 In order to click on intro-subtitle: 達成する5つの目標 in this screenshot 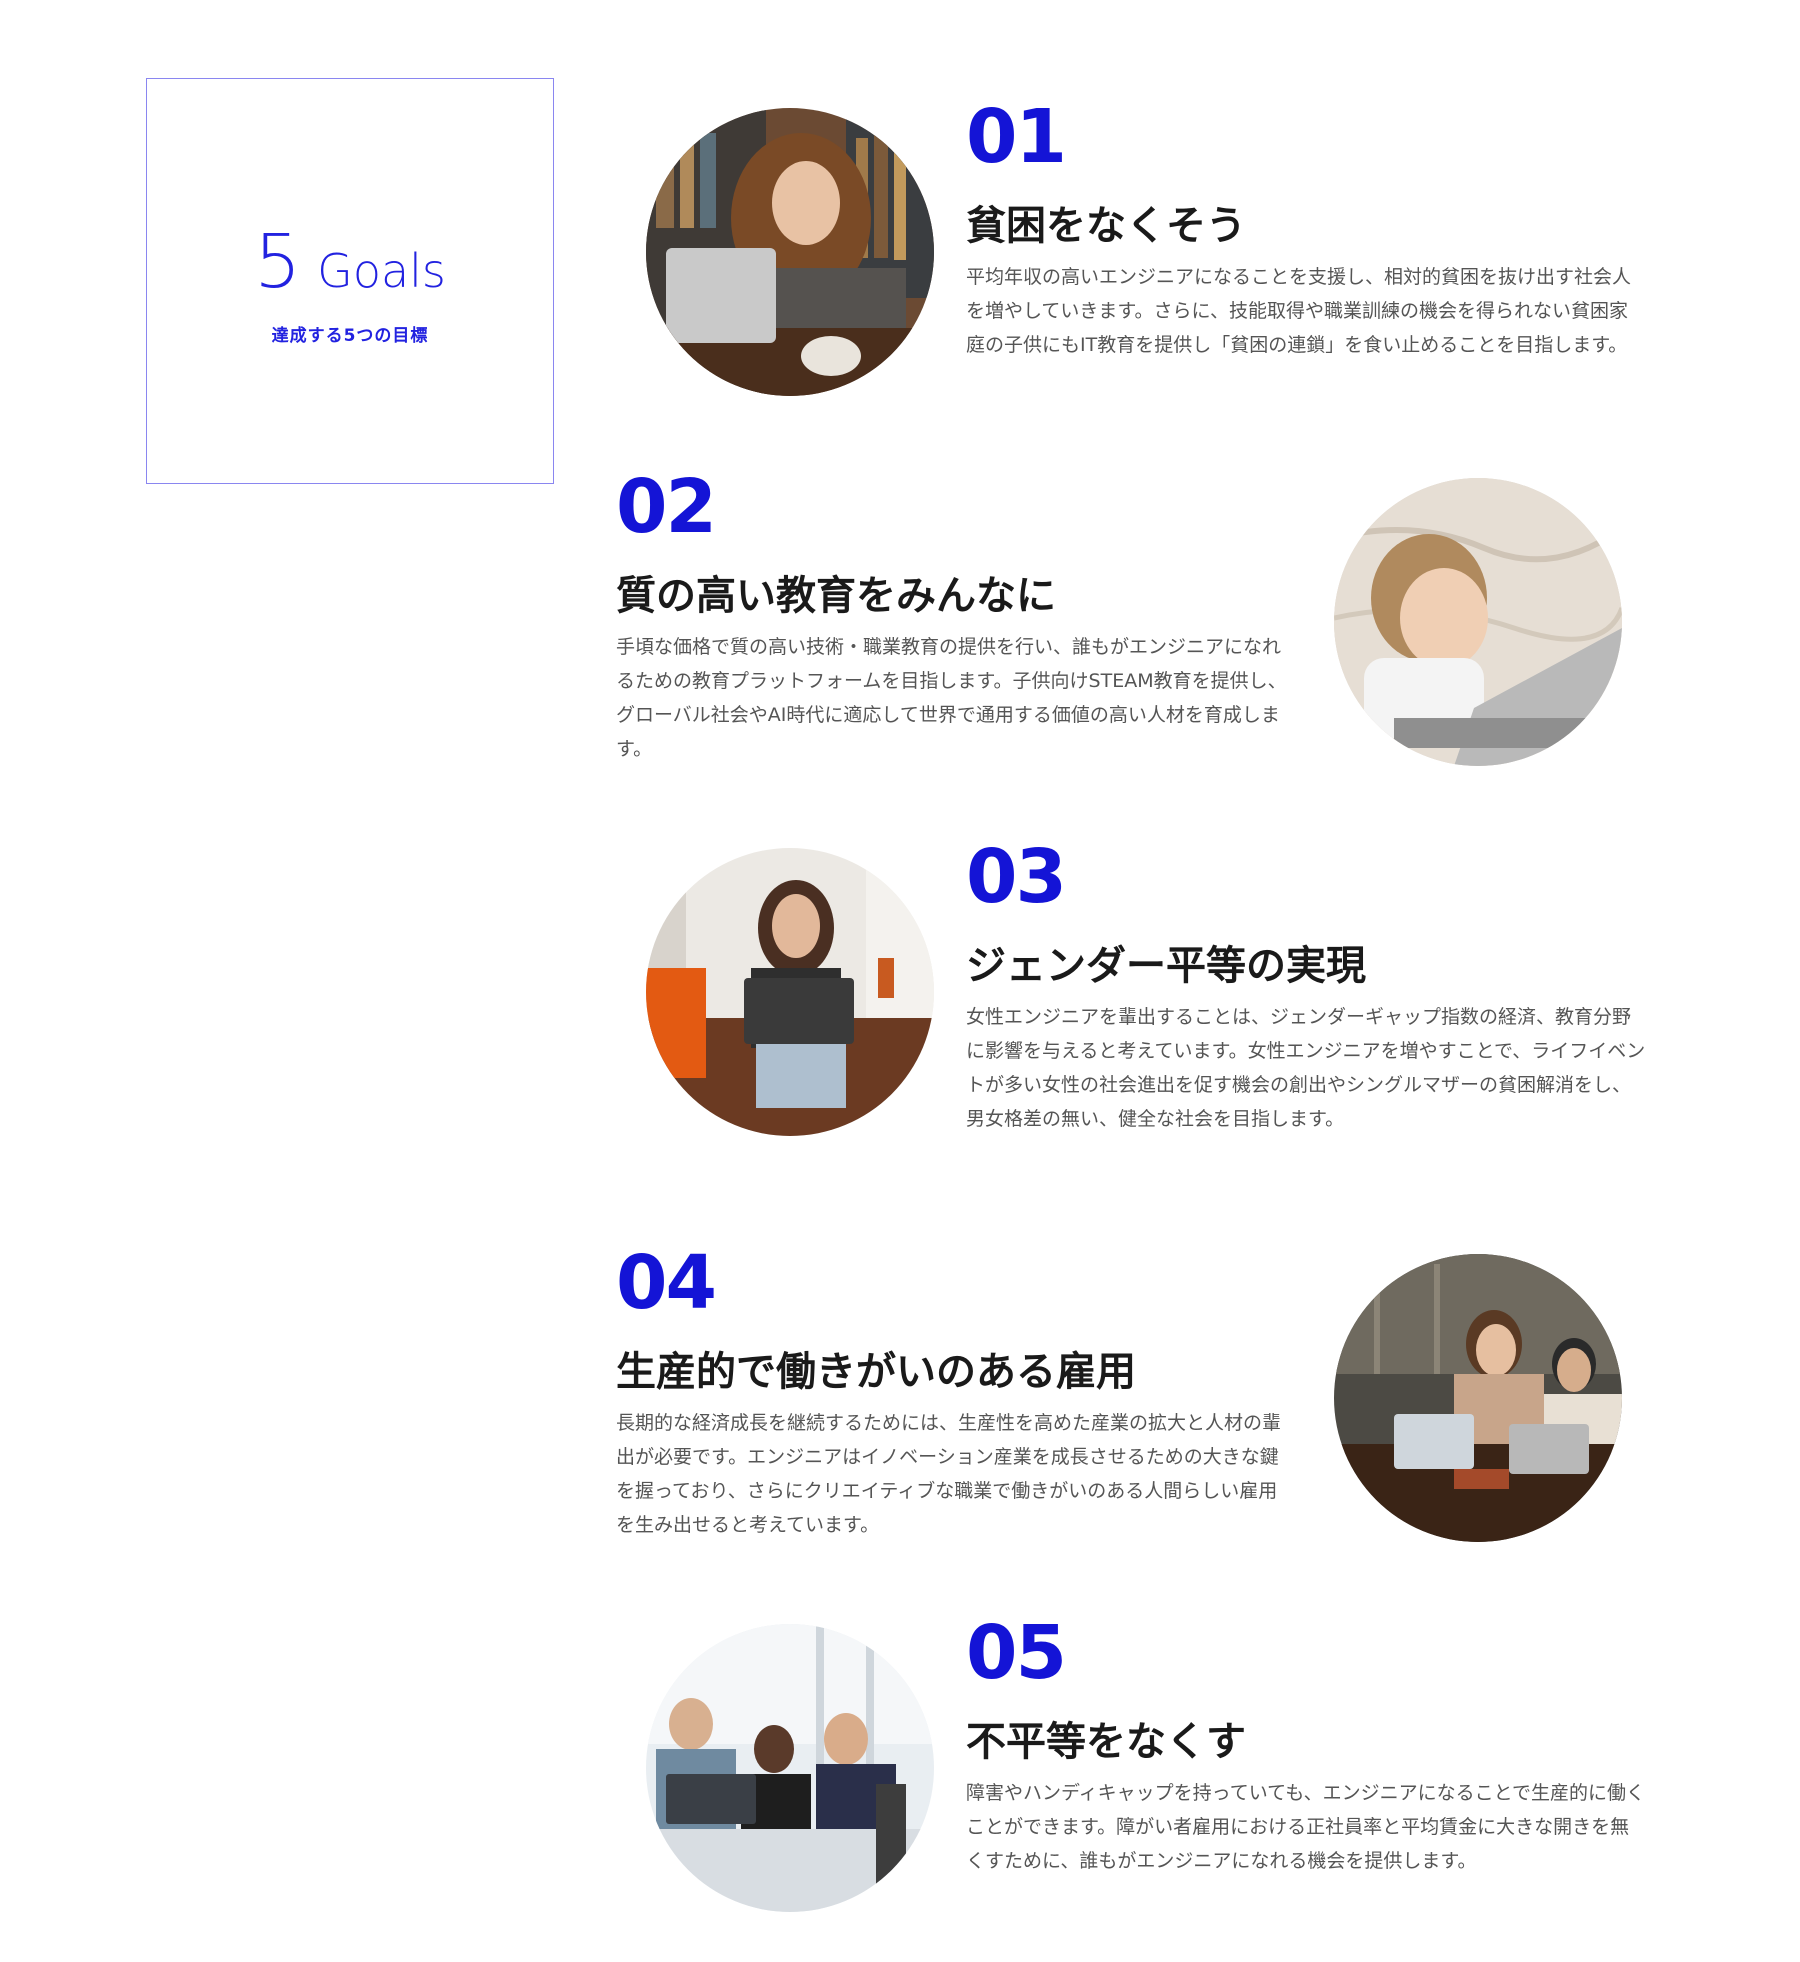, I will do `click(350, 335)`.